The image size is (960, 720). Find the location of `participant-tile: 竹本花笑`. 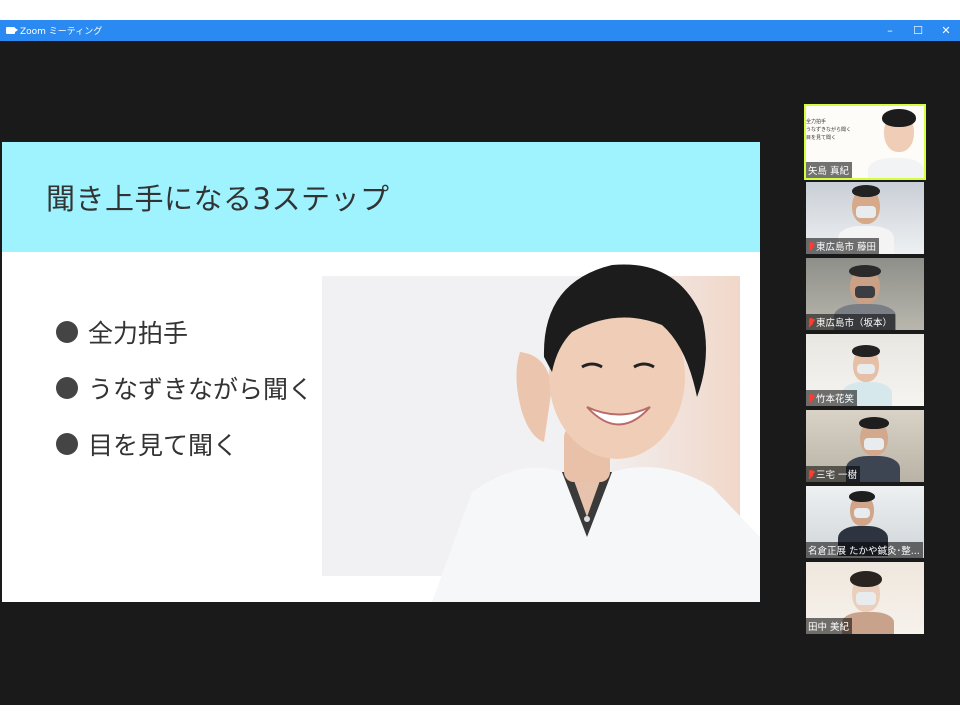

participant-tile: 竹本花笑 is located at coordinates (865, 370).